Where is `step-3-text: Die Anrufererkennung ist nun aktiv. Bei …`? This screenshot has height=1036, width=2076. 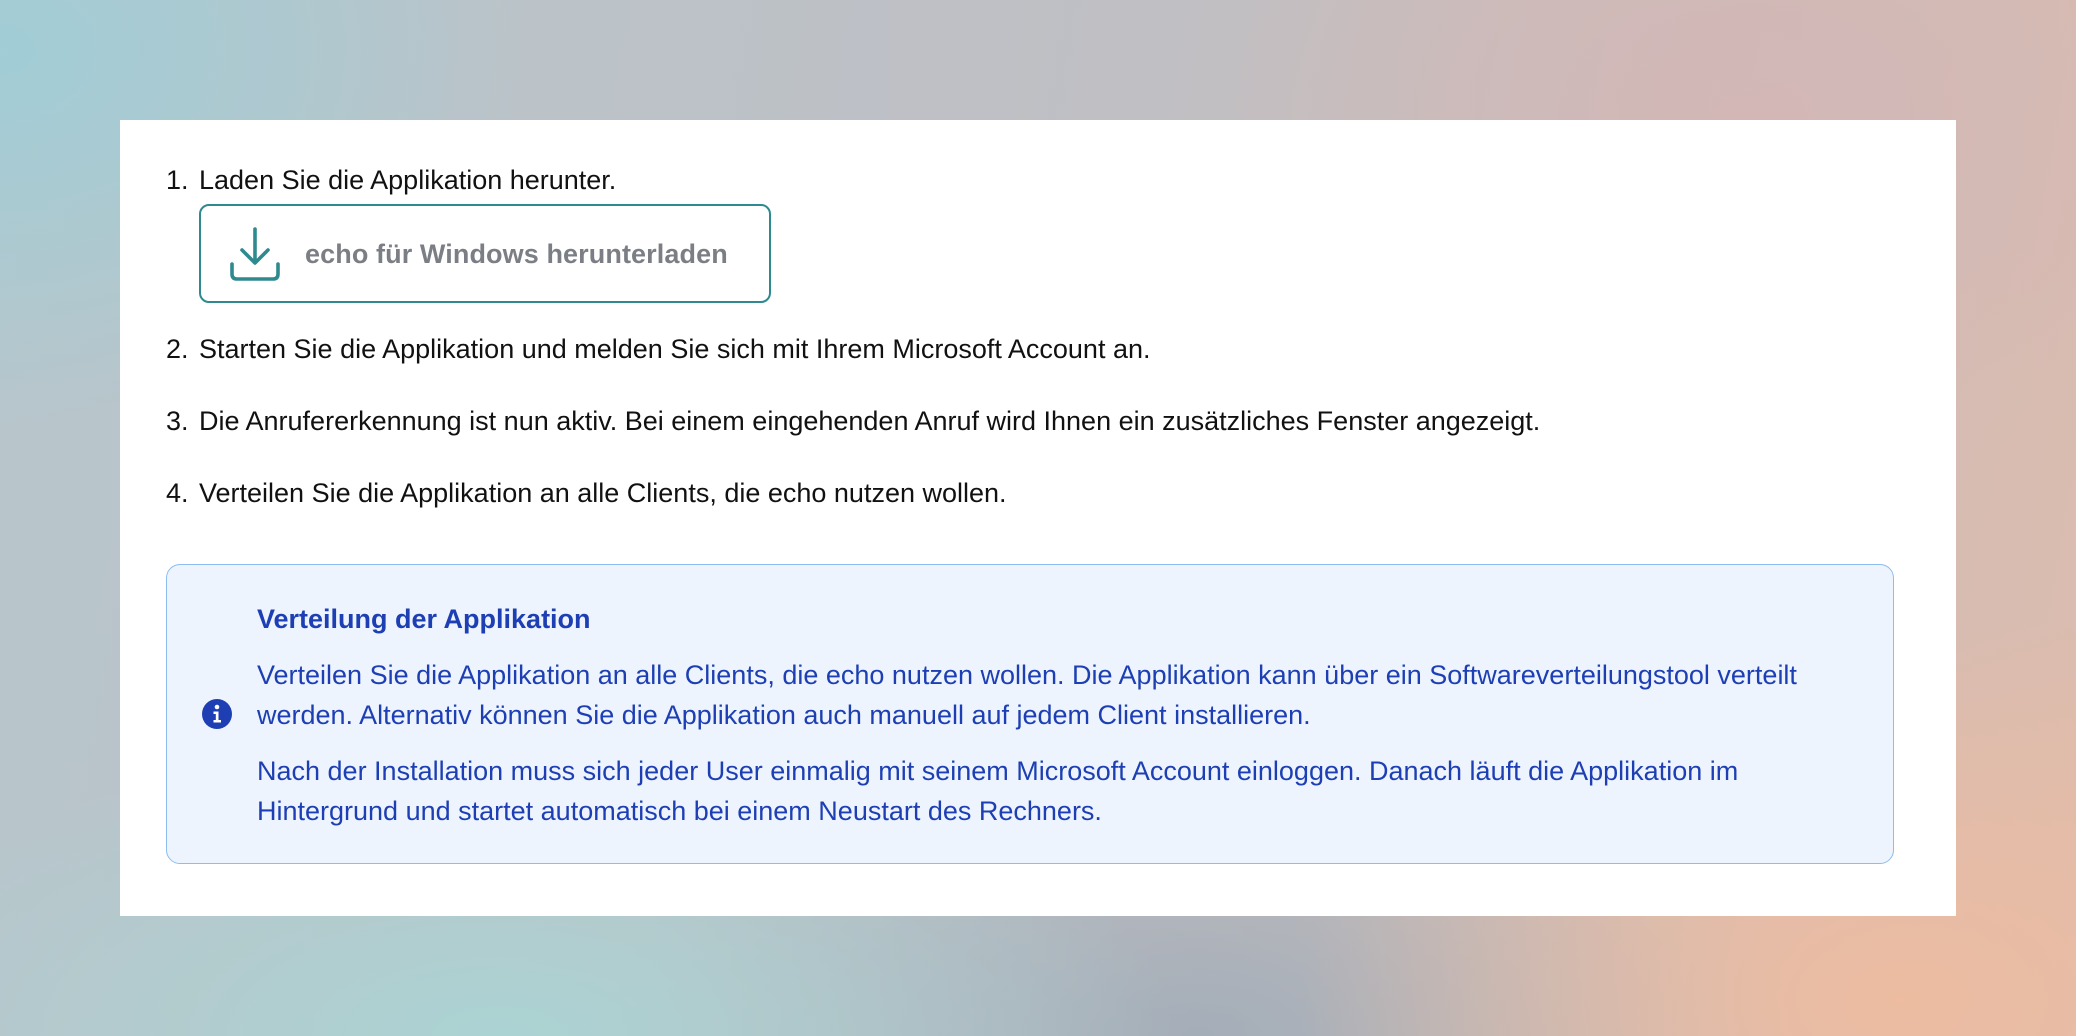 step-3-text: Die Anrufererkennung ist nun aktiv. Bei … is located at coordinates (870, 421).